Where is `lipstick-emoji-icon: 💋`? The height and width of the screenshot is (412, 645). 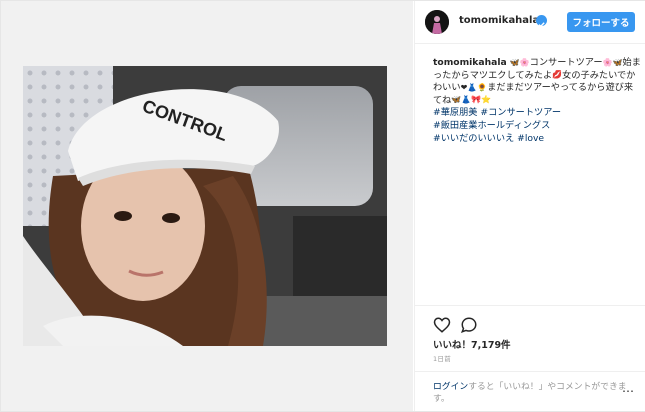
lipstick-emoji-icon: 💋 is located at coordinates (557, 75).